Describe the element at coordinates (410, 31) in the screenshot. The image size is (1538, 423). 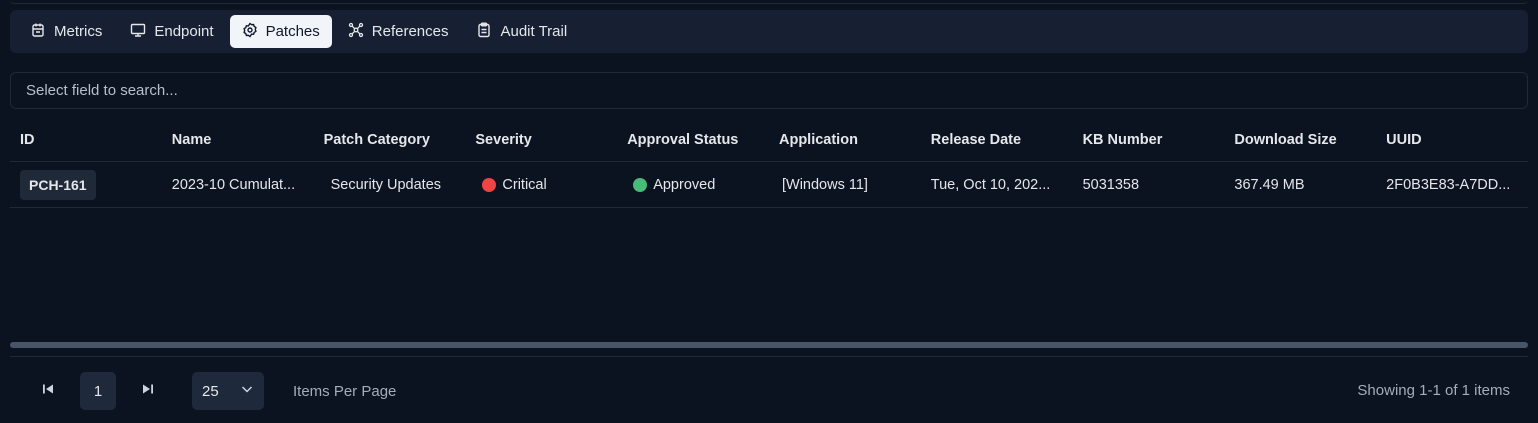
I see `tab-label: References` at that location.